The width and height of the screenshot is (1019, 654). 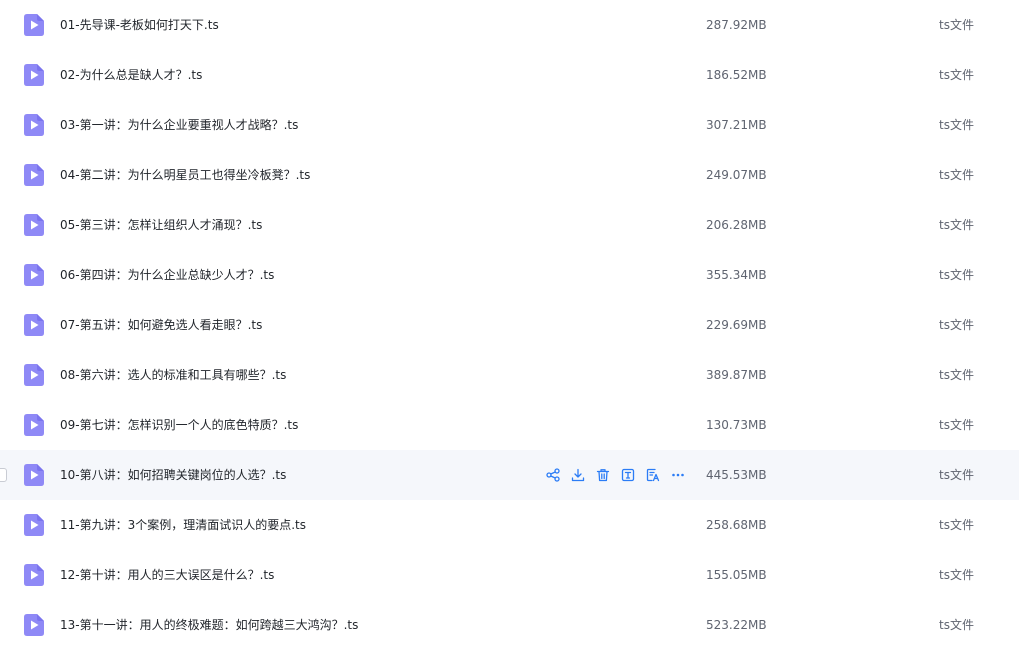 What do you see at coordinates (628, 475) in the screenshot?
I see `text-extract-icon` at bounding box center [628, 475].